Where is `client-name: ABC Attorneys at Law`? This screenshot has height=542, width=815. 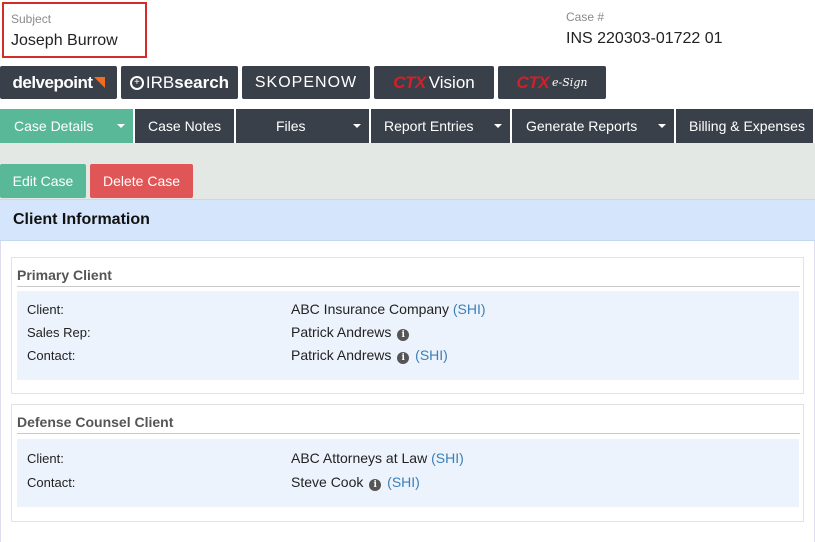 client-name: ABC Attorneys at Law is located at coordinates (359, 458).